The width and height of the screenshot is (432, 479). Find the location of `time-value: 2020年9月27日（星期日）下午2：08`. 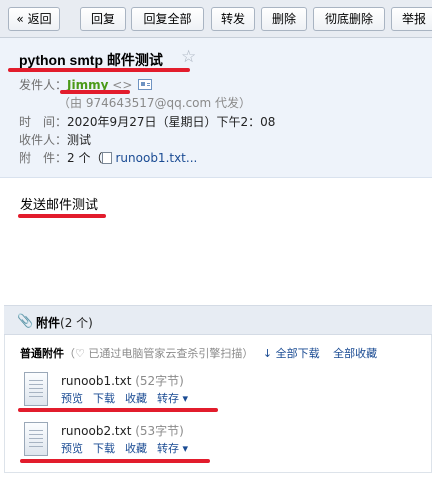

time-value: 2020年9月27日（星期日）下午2：08 is located at coordinates (171, 122).